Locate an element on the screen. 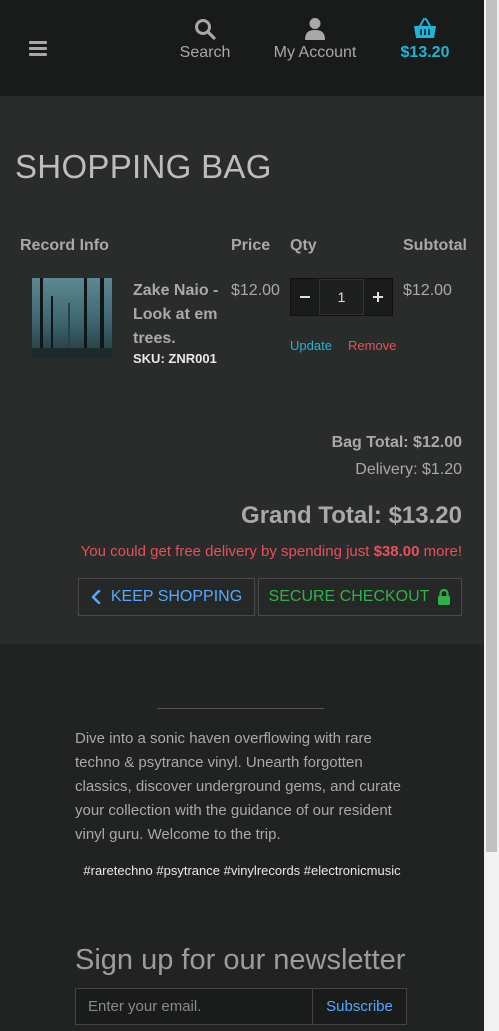  chevron-left-icon is located at coordinates (96, 597).